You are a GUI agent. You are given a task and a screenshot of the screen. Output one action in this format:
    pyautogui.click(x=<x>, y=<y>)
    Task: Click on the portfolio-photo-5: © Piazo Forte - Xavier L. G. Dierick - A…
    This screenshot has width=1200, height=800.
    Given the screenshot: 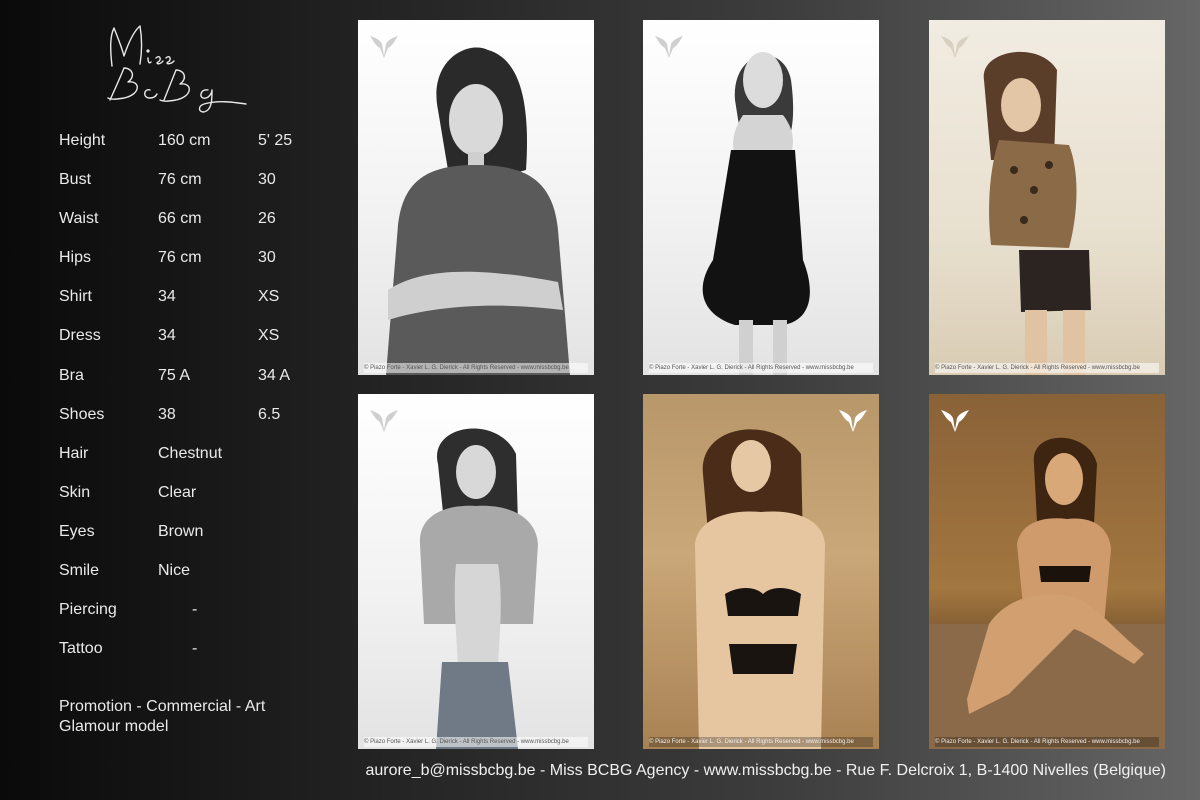 What is the action you would take?
    pyautogui.click(x=761, y=571)
    